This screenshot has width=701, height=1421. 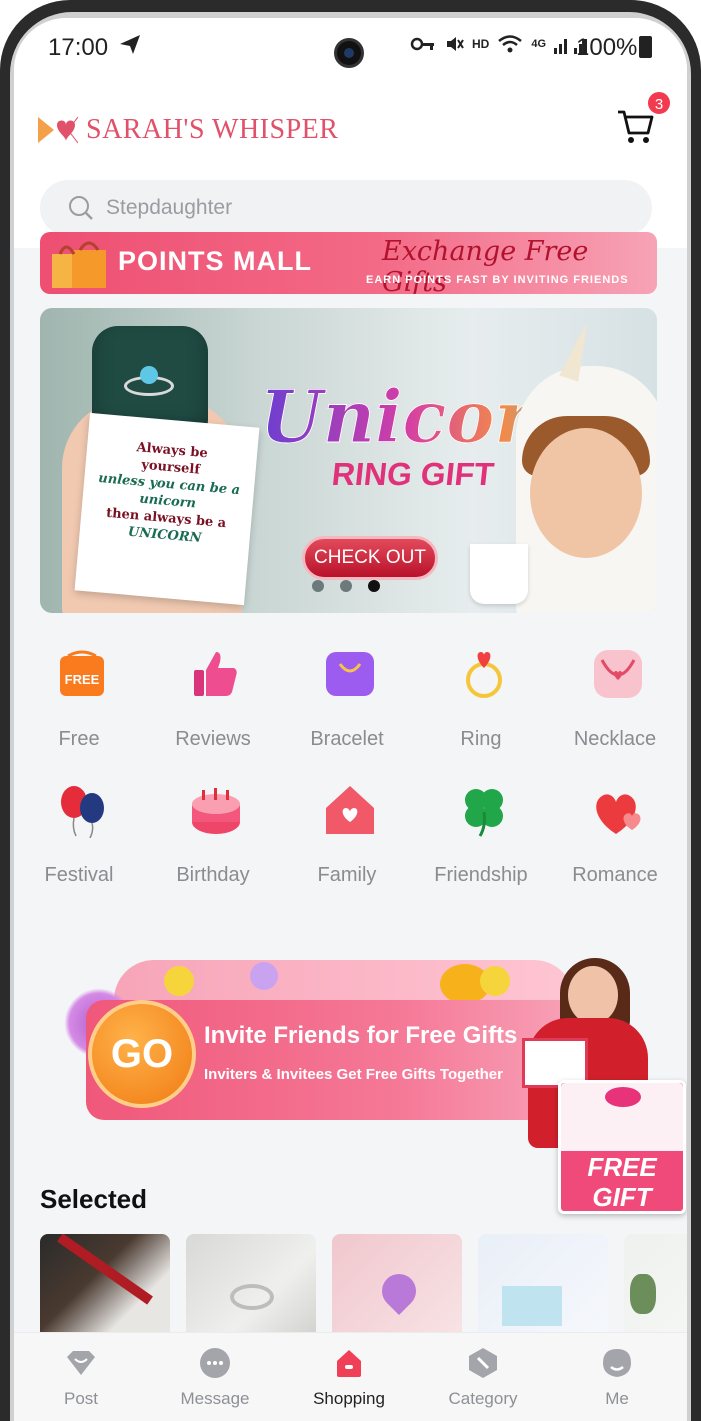 What do you see at coordinates (497, 280) in the screenshot?
I see `points-mall-subtitle: EARN POINTS FAST BY INVITING FRIENDS` at bounding box center [497, 280].